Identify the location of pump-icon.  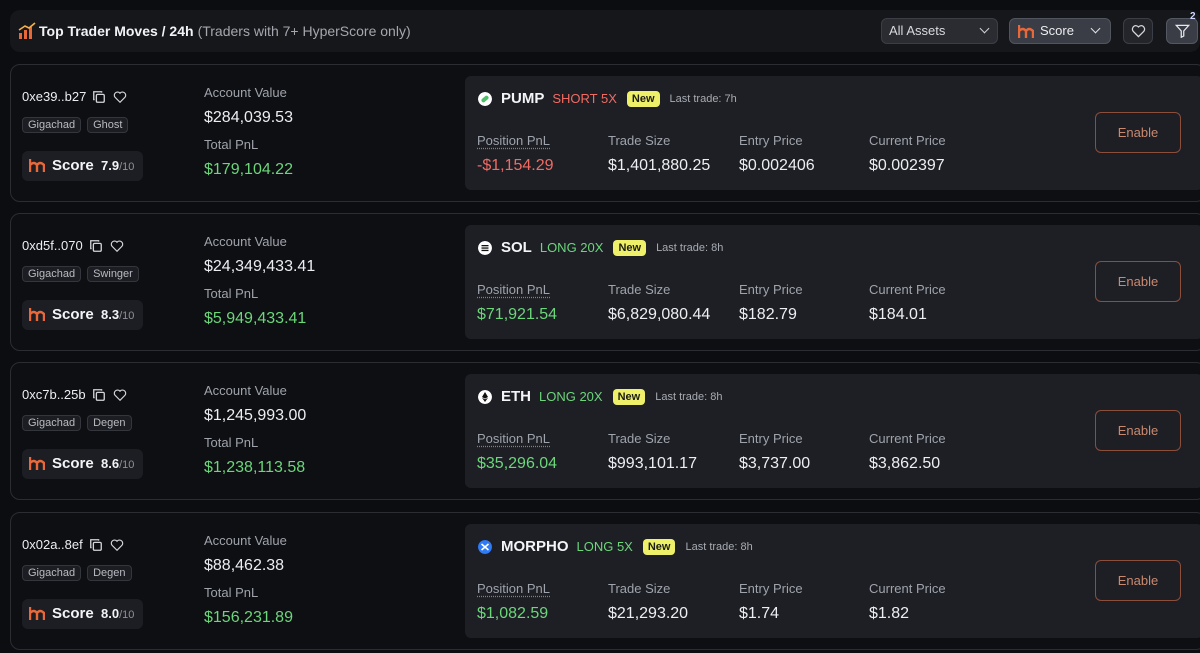
(485, 99).